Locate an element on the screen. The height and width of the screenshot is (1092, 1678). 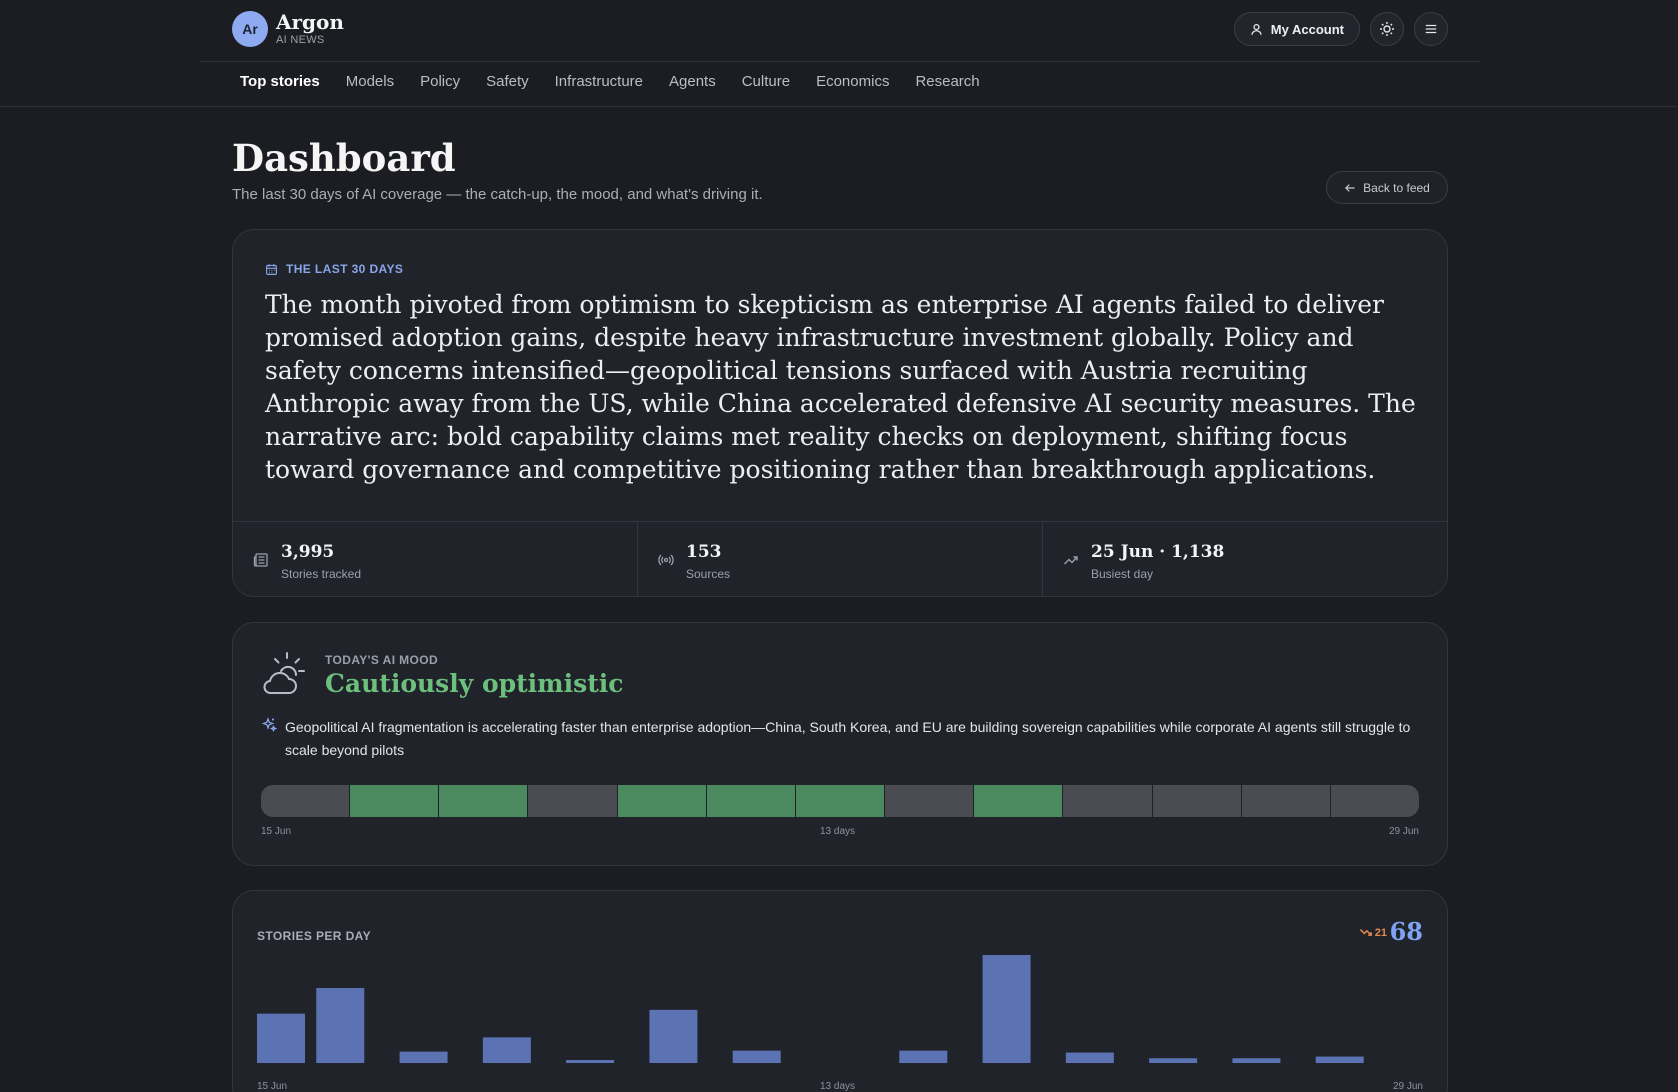
chart-axis-mid: 13 days is located at coordinates (838, 1086).